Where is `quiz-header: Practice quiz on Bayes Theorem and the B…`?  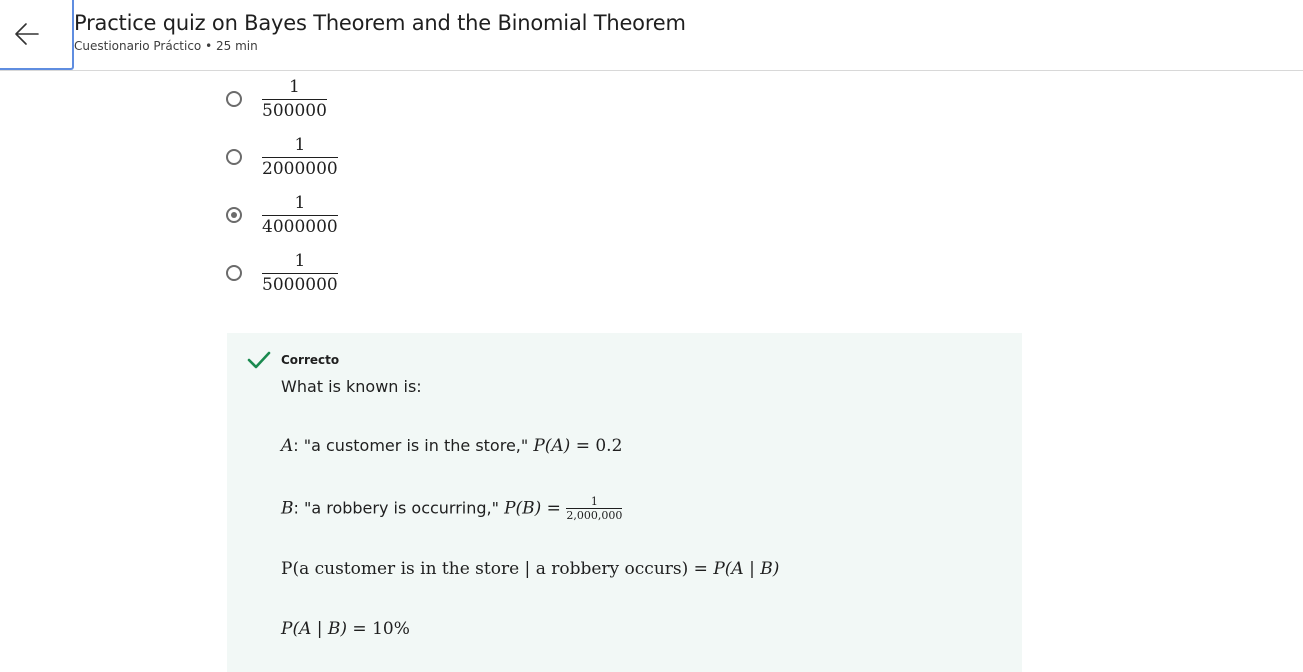 quiz-header: Practice quiz on Bayes Theorem and the B… is located at coordinates (651, 35).